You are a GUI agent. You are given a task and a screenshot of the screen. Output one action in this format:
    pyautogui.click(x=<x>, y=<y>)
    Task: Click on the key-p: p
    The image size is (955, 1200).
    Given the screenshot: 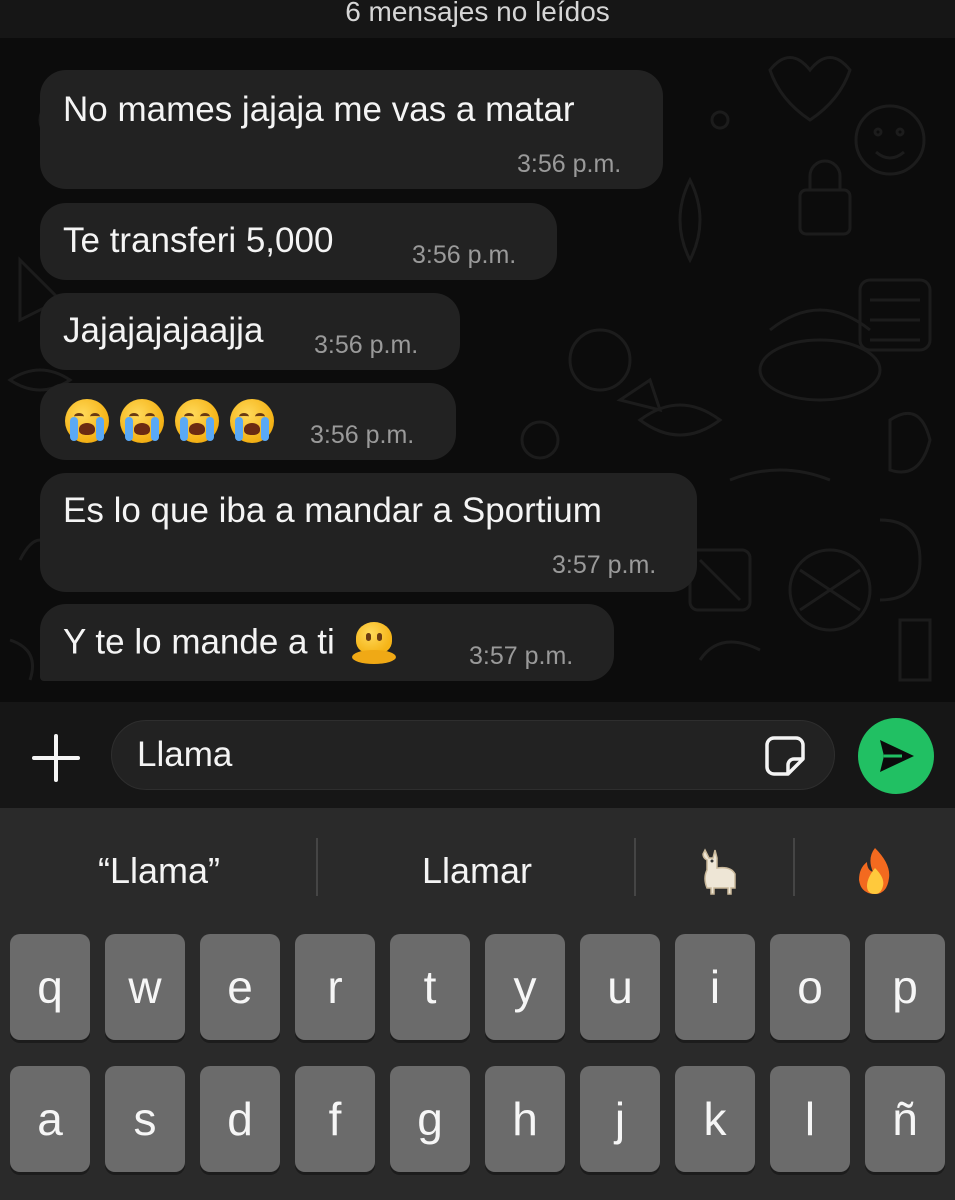 What is the action you would take?
    pyautogui.click(x=905, y=987)
    